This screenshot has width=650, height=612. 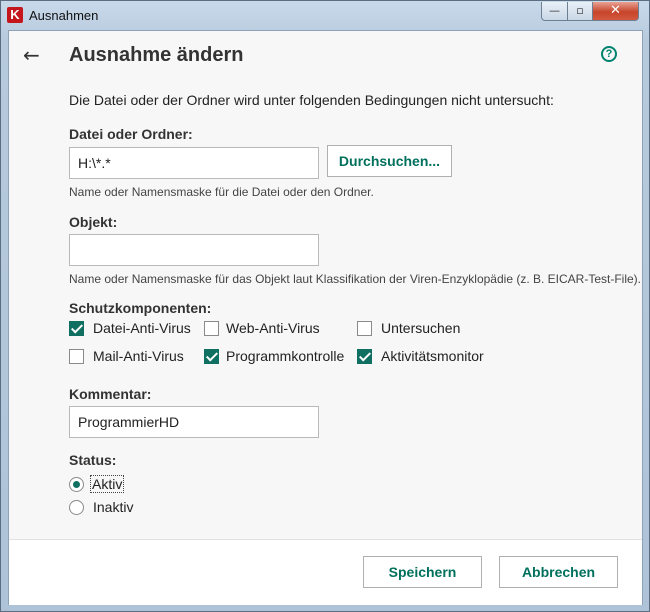 I want to click on checkbox-untersuchen, so click(x=364, y=328).